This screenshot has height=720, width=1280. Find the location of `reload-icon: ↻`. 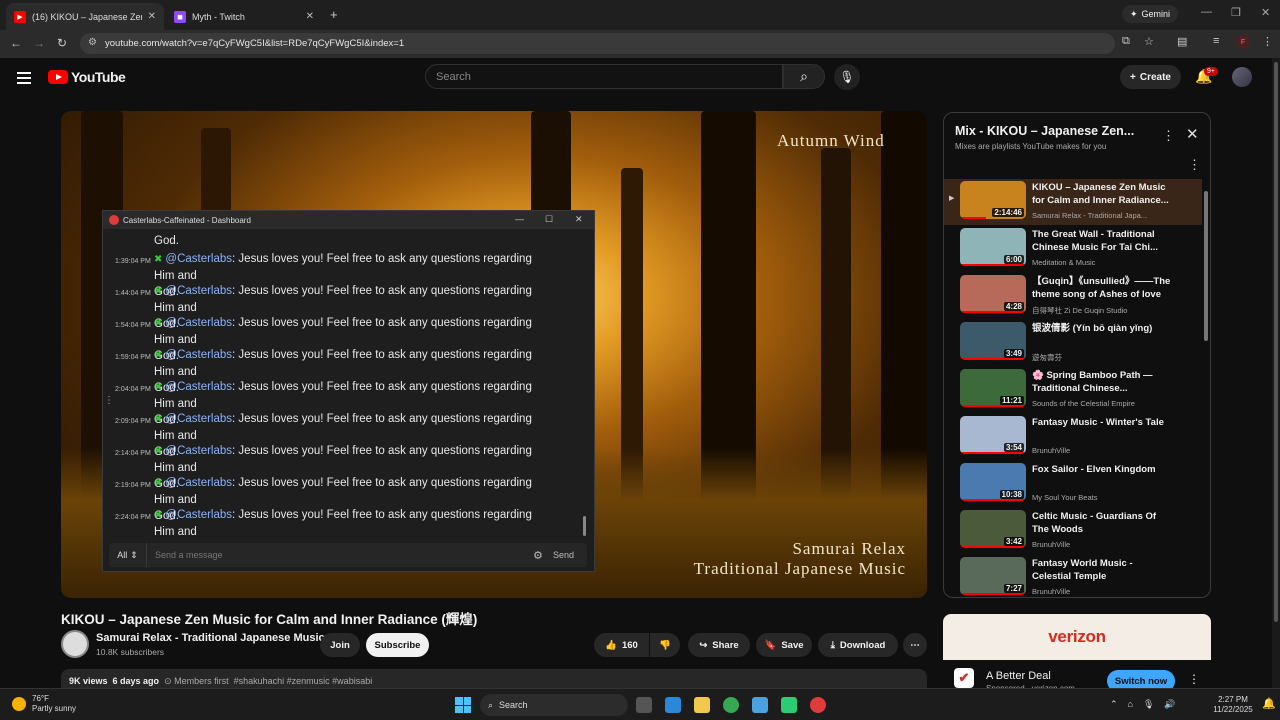

reload-icon: ↻ is located at coordinates (62, 43).